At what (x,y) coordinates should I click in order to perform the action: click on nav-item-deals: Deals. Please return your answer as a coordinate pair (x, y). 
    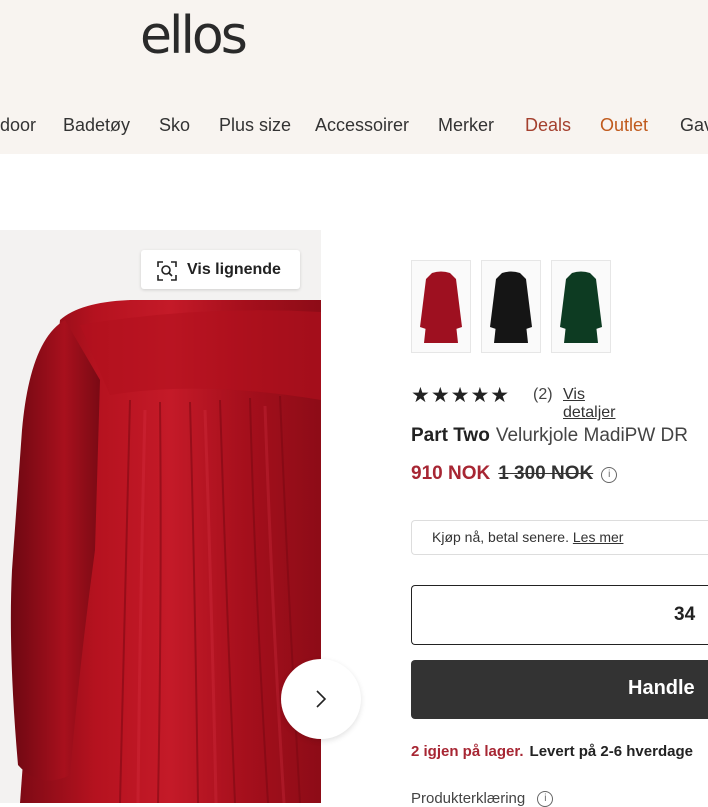
    Looking at the image, I should click on (548, 125).